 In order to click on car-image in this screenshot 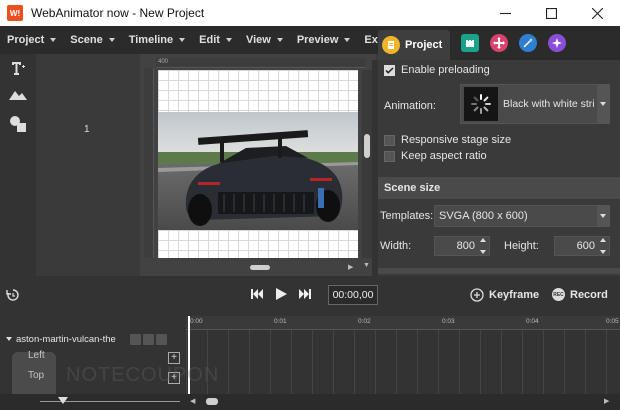, I will do `click(258, 171)`.